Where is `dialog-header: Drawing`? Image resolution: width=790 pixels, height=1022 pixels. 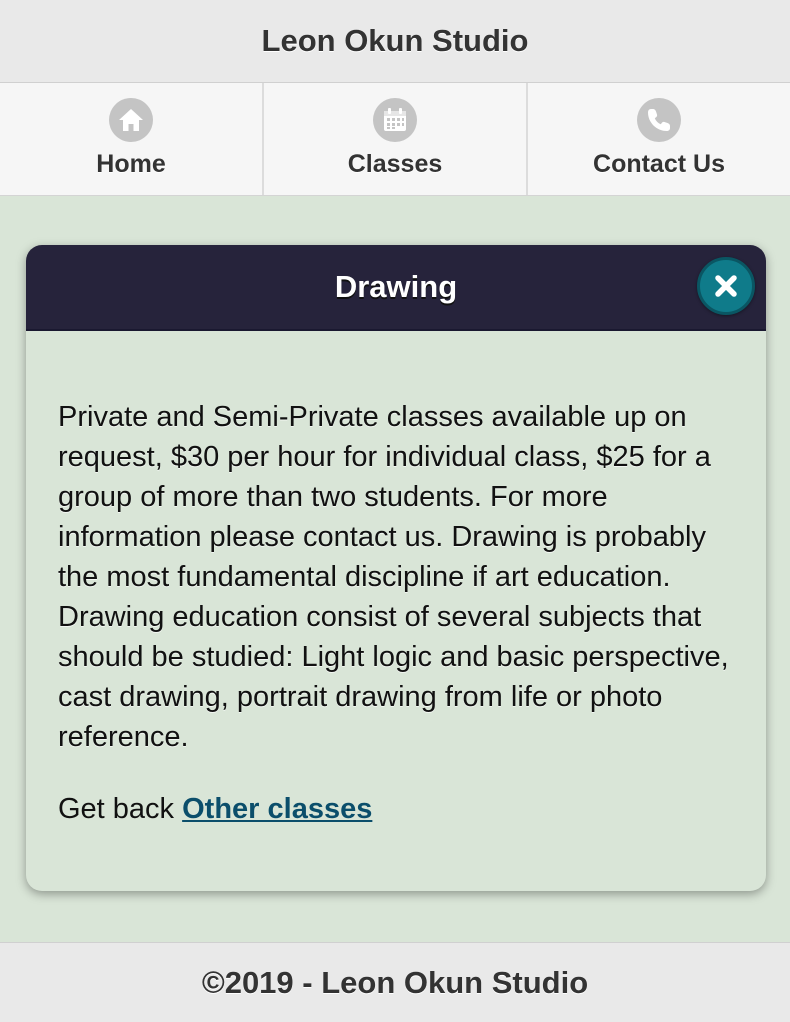 dialog-header: Drawing is located at coordinates (396, 288).